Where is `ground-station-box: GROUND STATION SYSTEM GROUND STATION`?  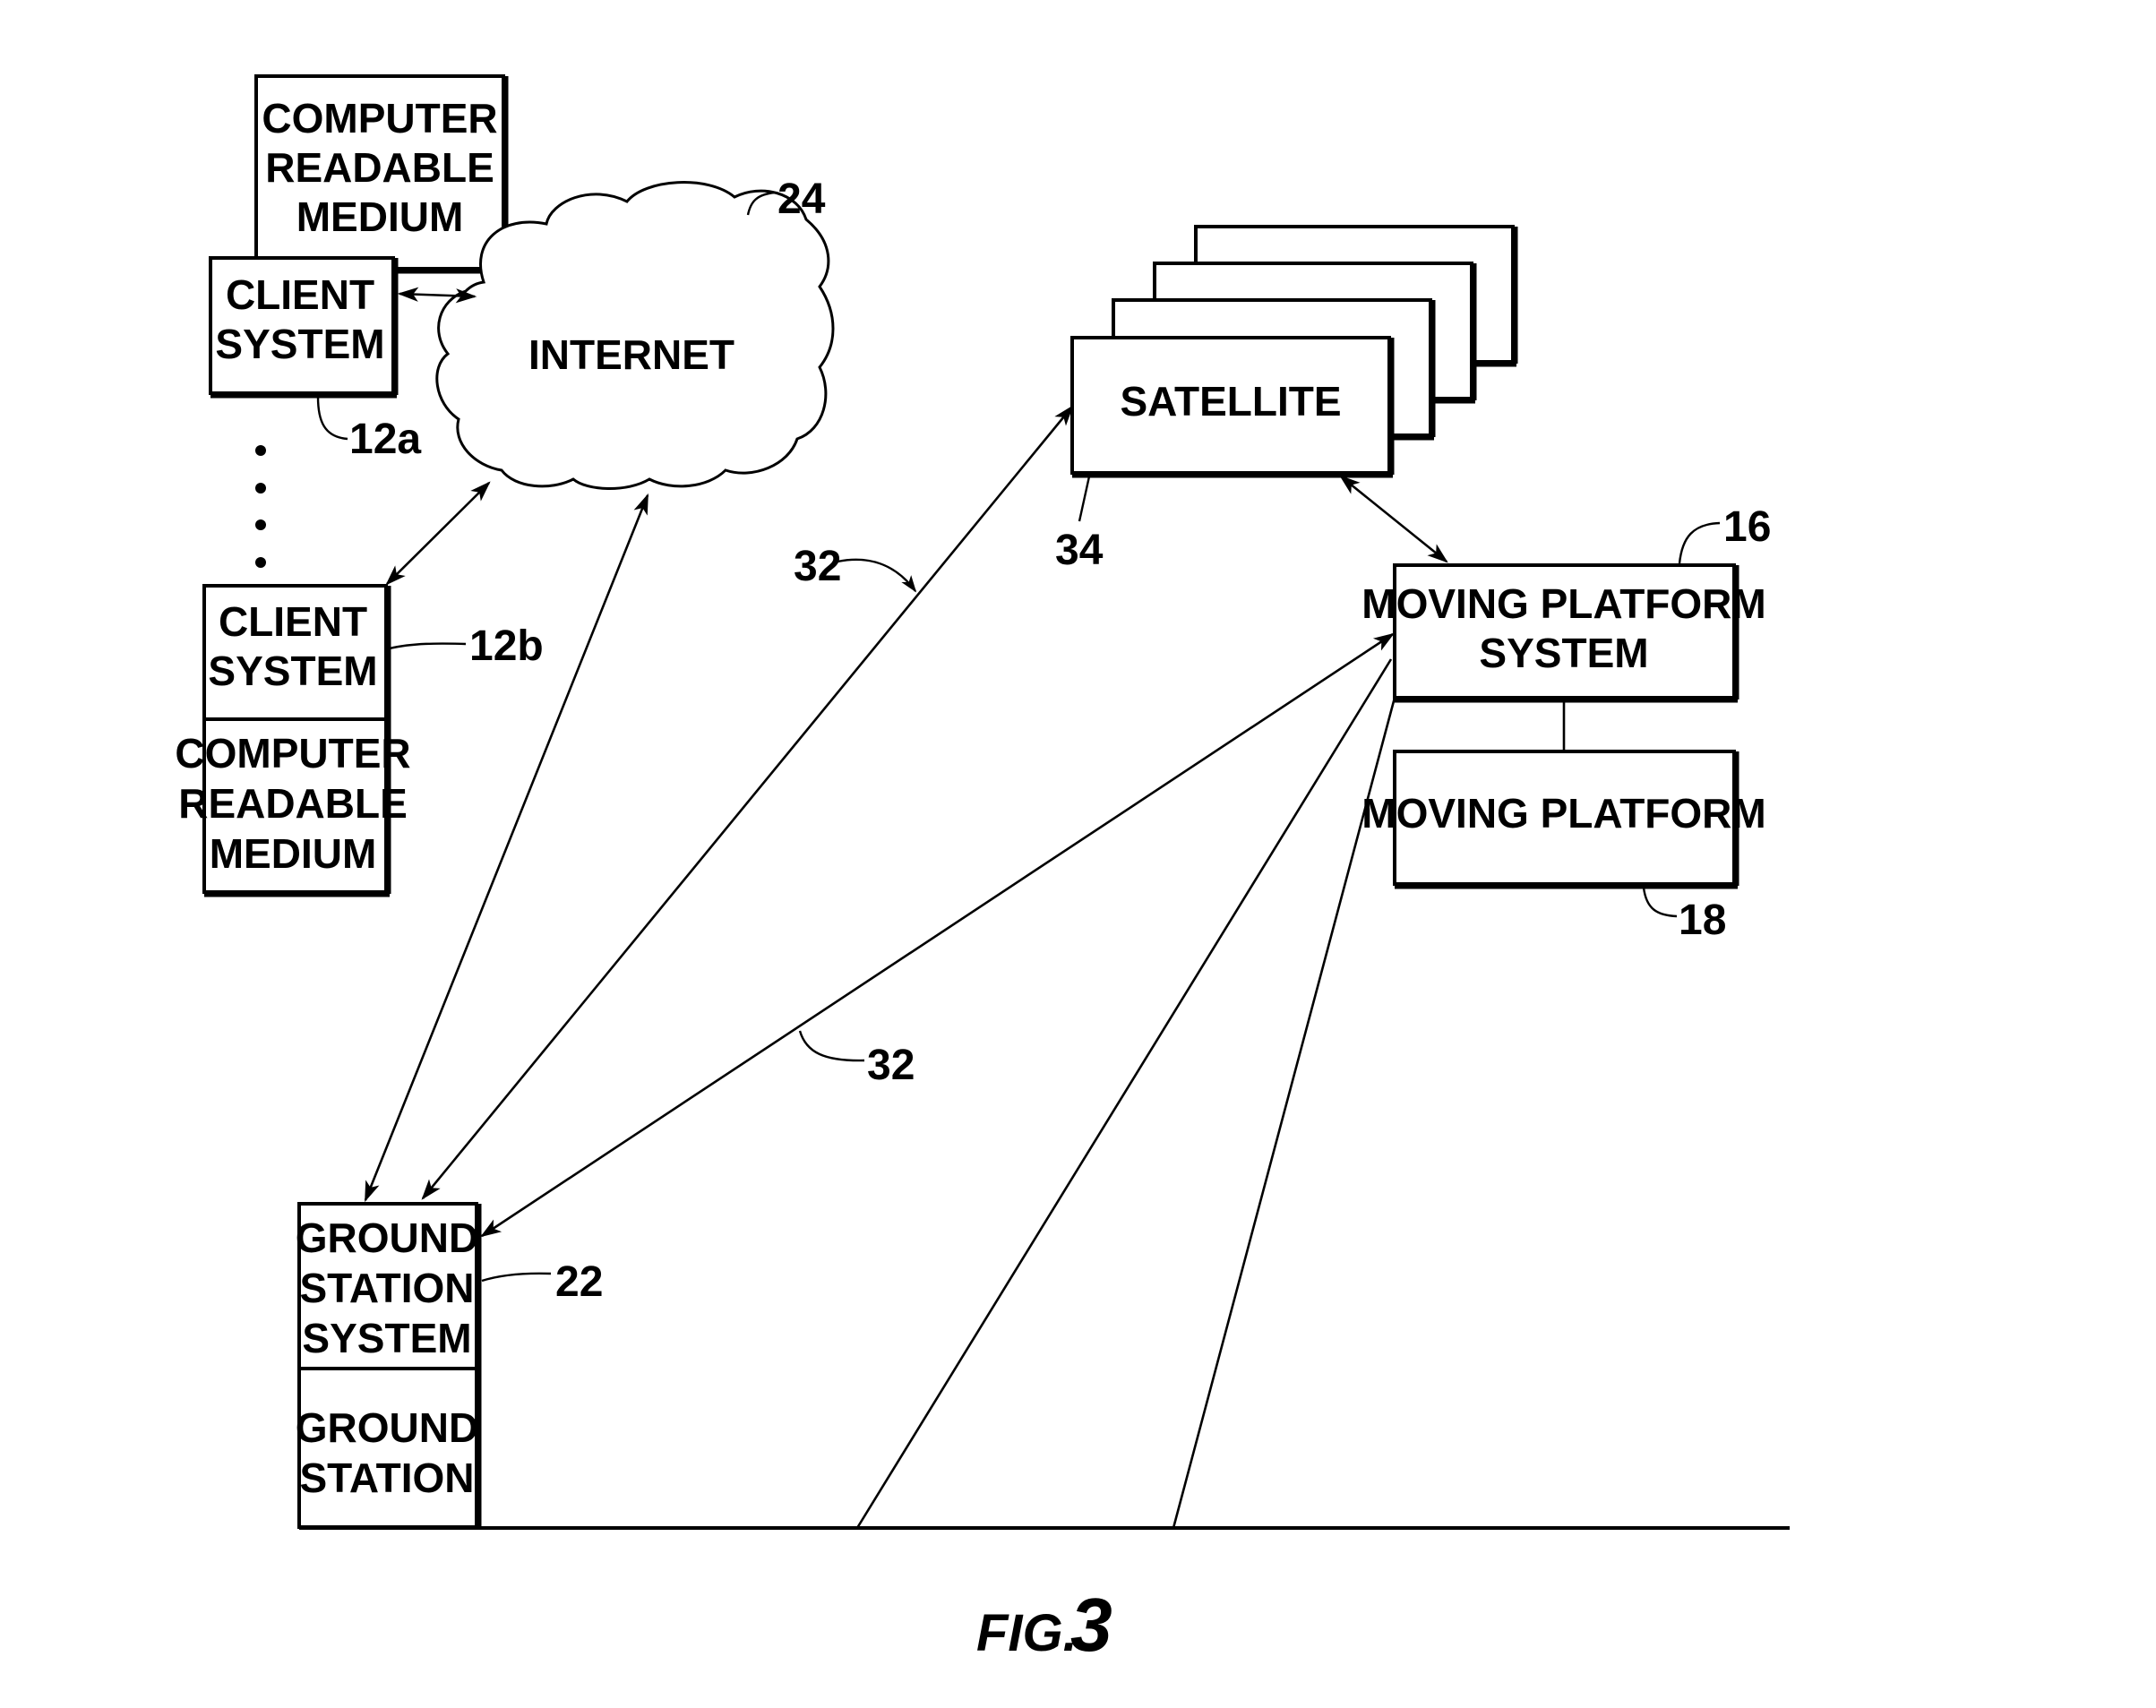
ground-station-box: GROUND STATION SYSTEM GROUND STATION is located at coordinates (389, 1365).